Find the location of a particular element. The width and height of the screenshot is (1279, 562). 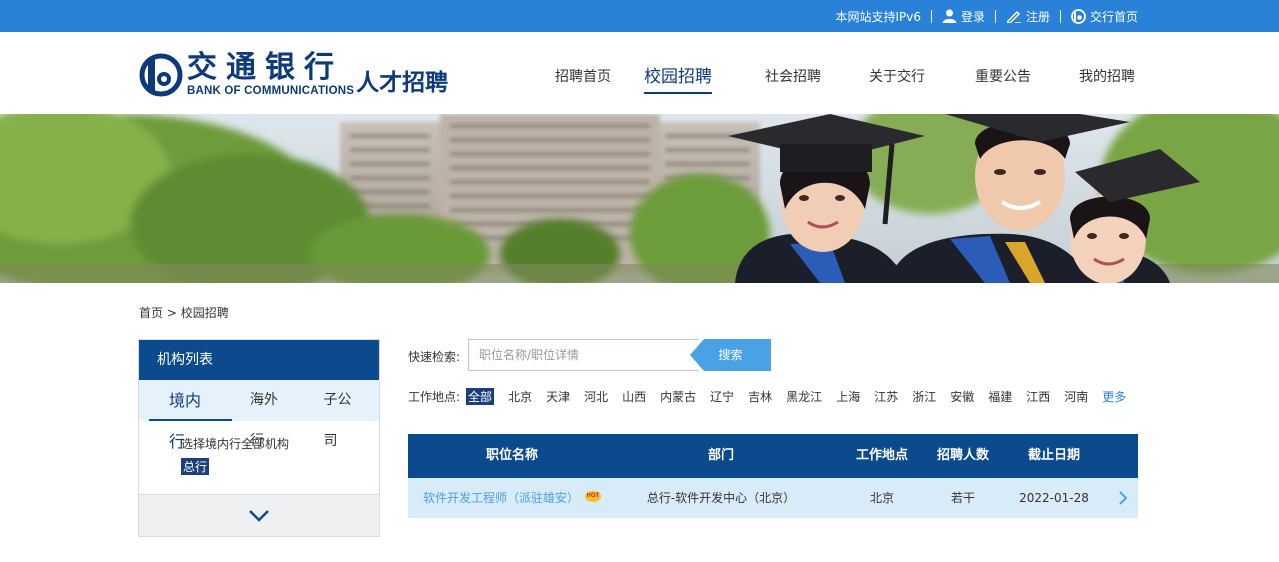

main-nav: 招聘首页 校园招聘 社会招聘 关于交行 重要公告 我的招聘 is located at coordinates (639, 73).